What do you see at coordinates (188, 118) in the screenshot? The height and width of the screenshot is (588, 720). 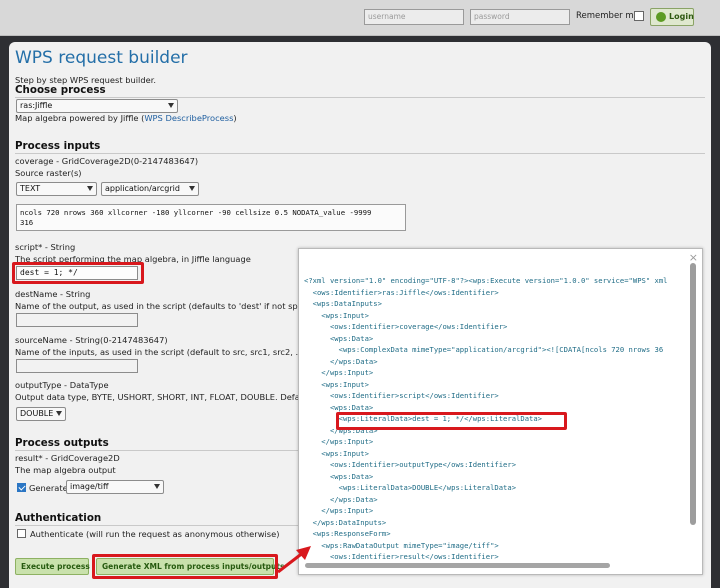 I see `describe-process-link: WPS DescribeProcess` at bounding box center [188, 118].